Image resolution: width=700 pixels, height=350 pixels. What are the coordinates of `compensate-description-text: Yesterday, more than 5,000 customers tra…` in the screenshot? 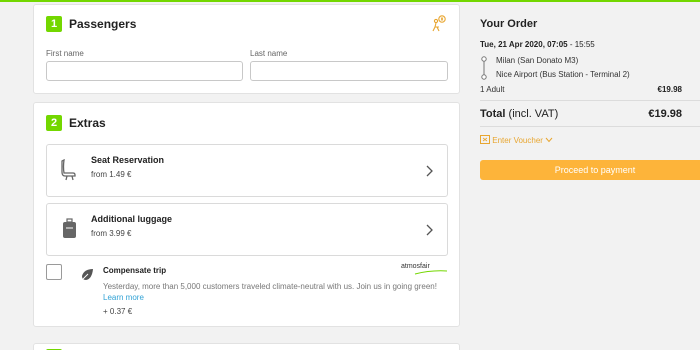 It's located at (270, 286).